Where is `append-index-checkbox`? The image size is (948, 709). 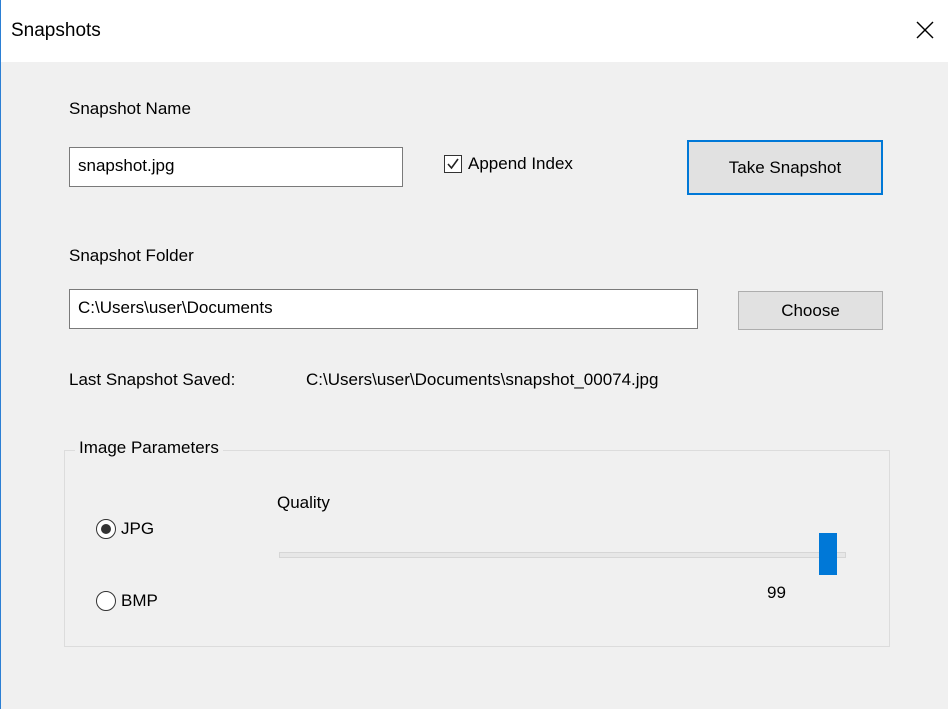 append-index-checkbox is located at coordinates (453, 164).